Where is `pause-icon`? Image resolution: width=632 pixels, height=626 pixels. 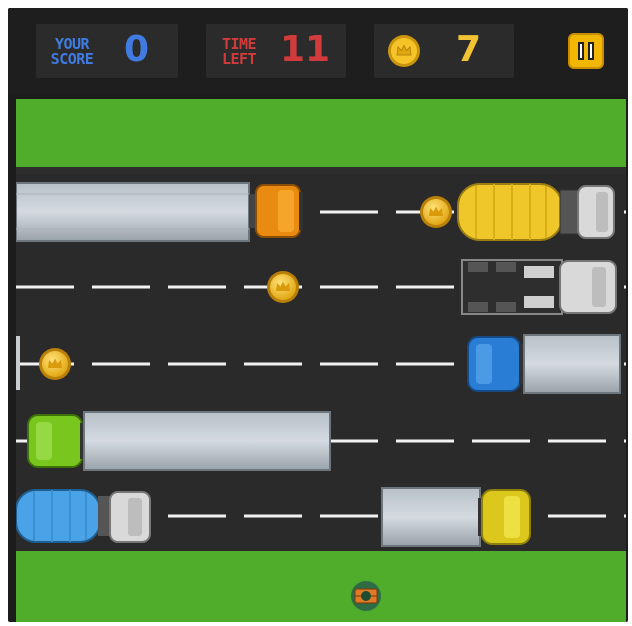 pause-icon is located at coordinates (581, 51).